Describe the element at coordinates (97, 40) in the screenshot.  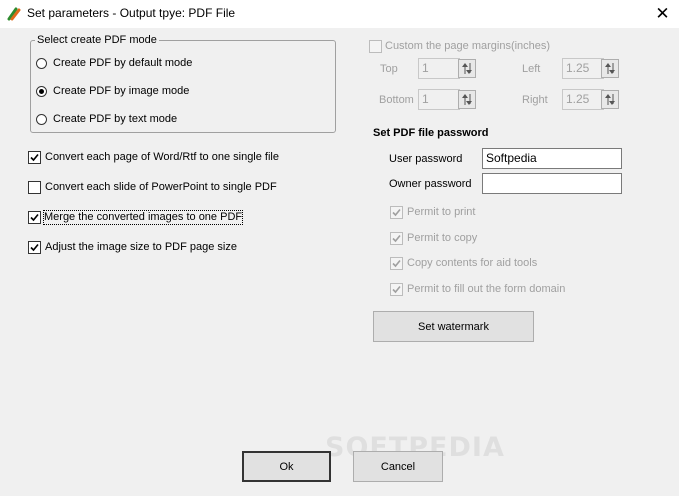
I see `pdf-mode-legend: Select create PDF mode` at that location.